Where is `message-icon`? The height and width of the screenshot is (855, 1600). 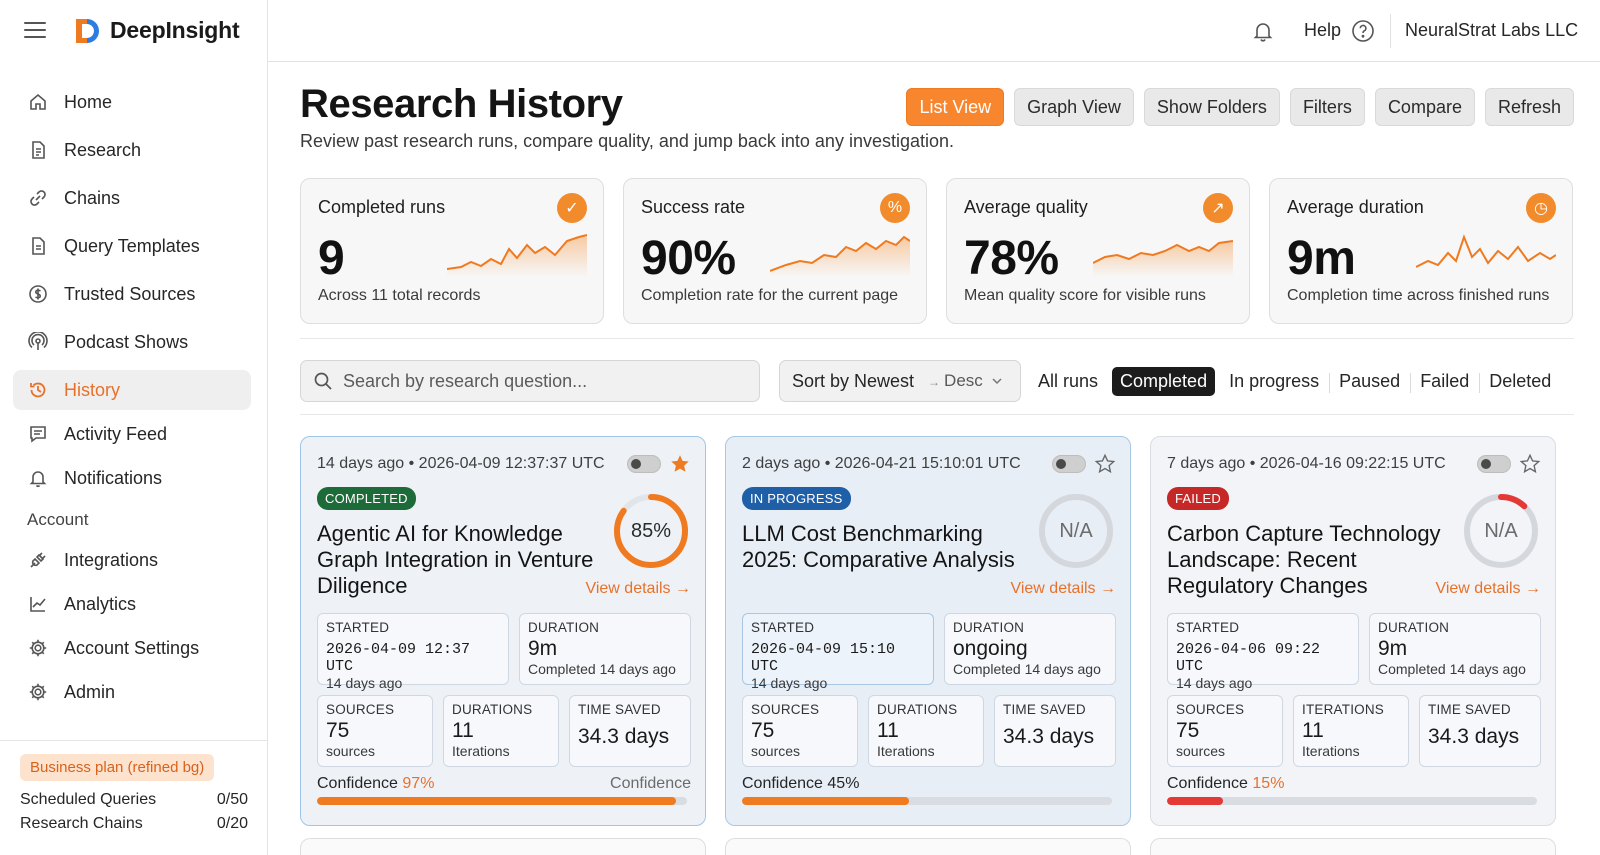
message-icon is located at coordinates (38, 434).